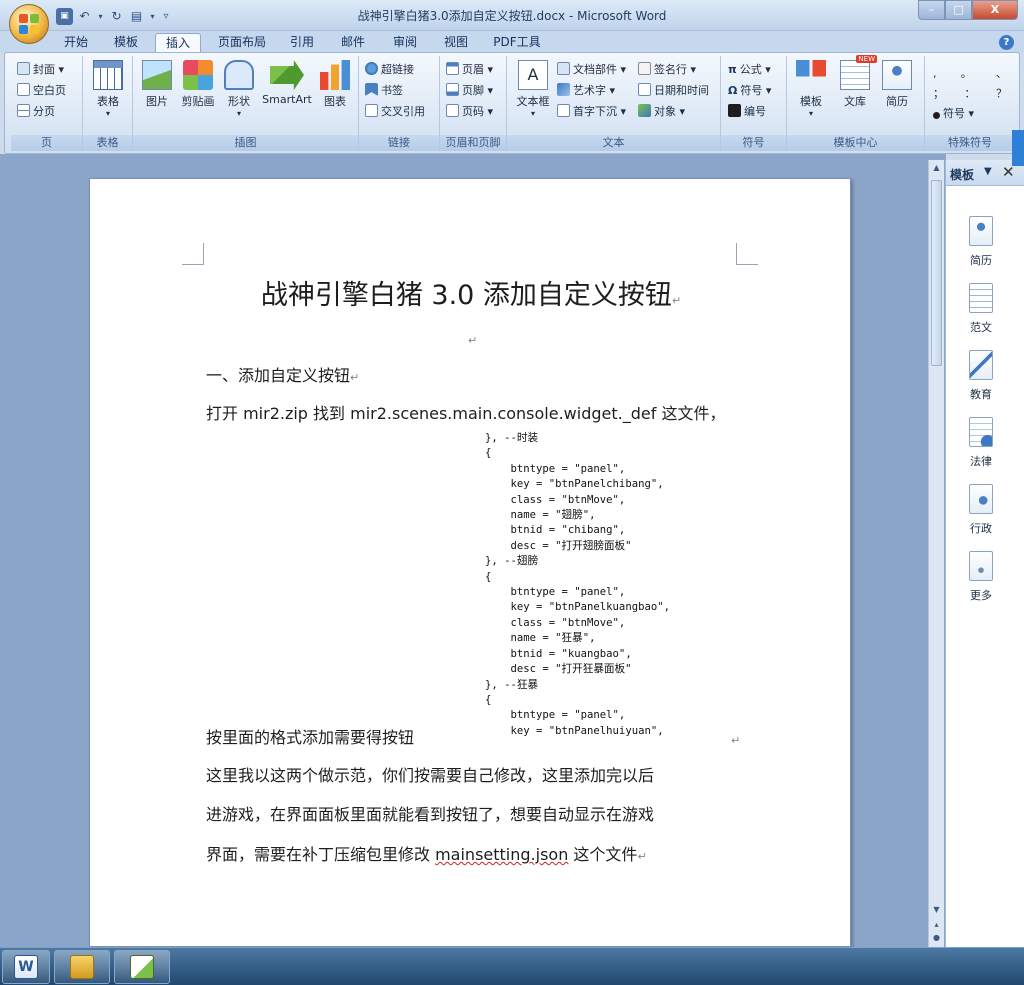 Image resolution: width=1024 pixels, height=985 pixels. I want to click on template-more: 更多, so click(981, 577).